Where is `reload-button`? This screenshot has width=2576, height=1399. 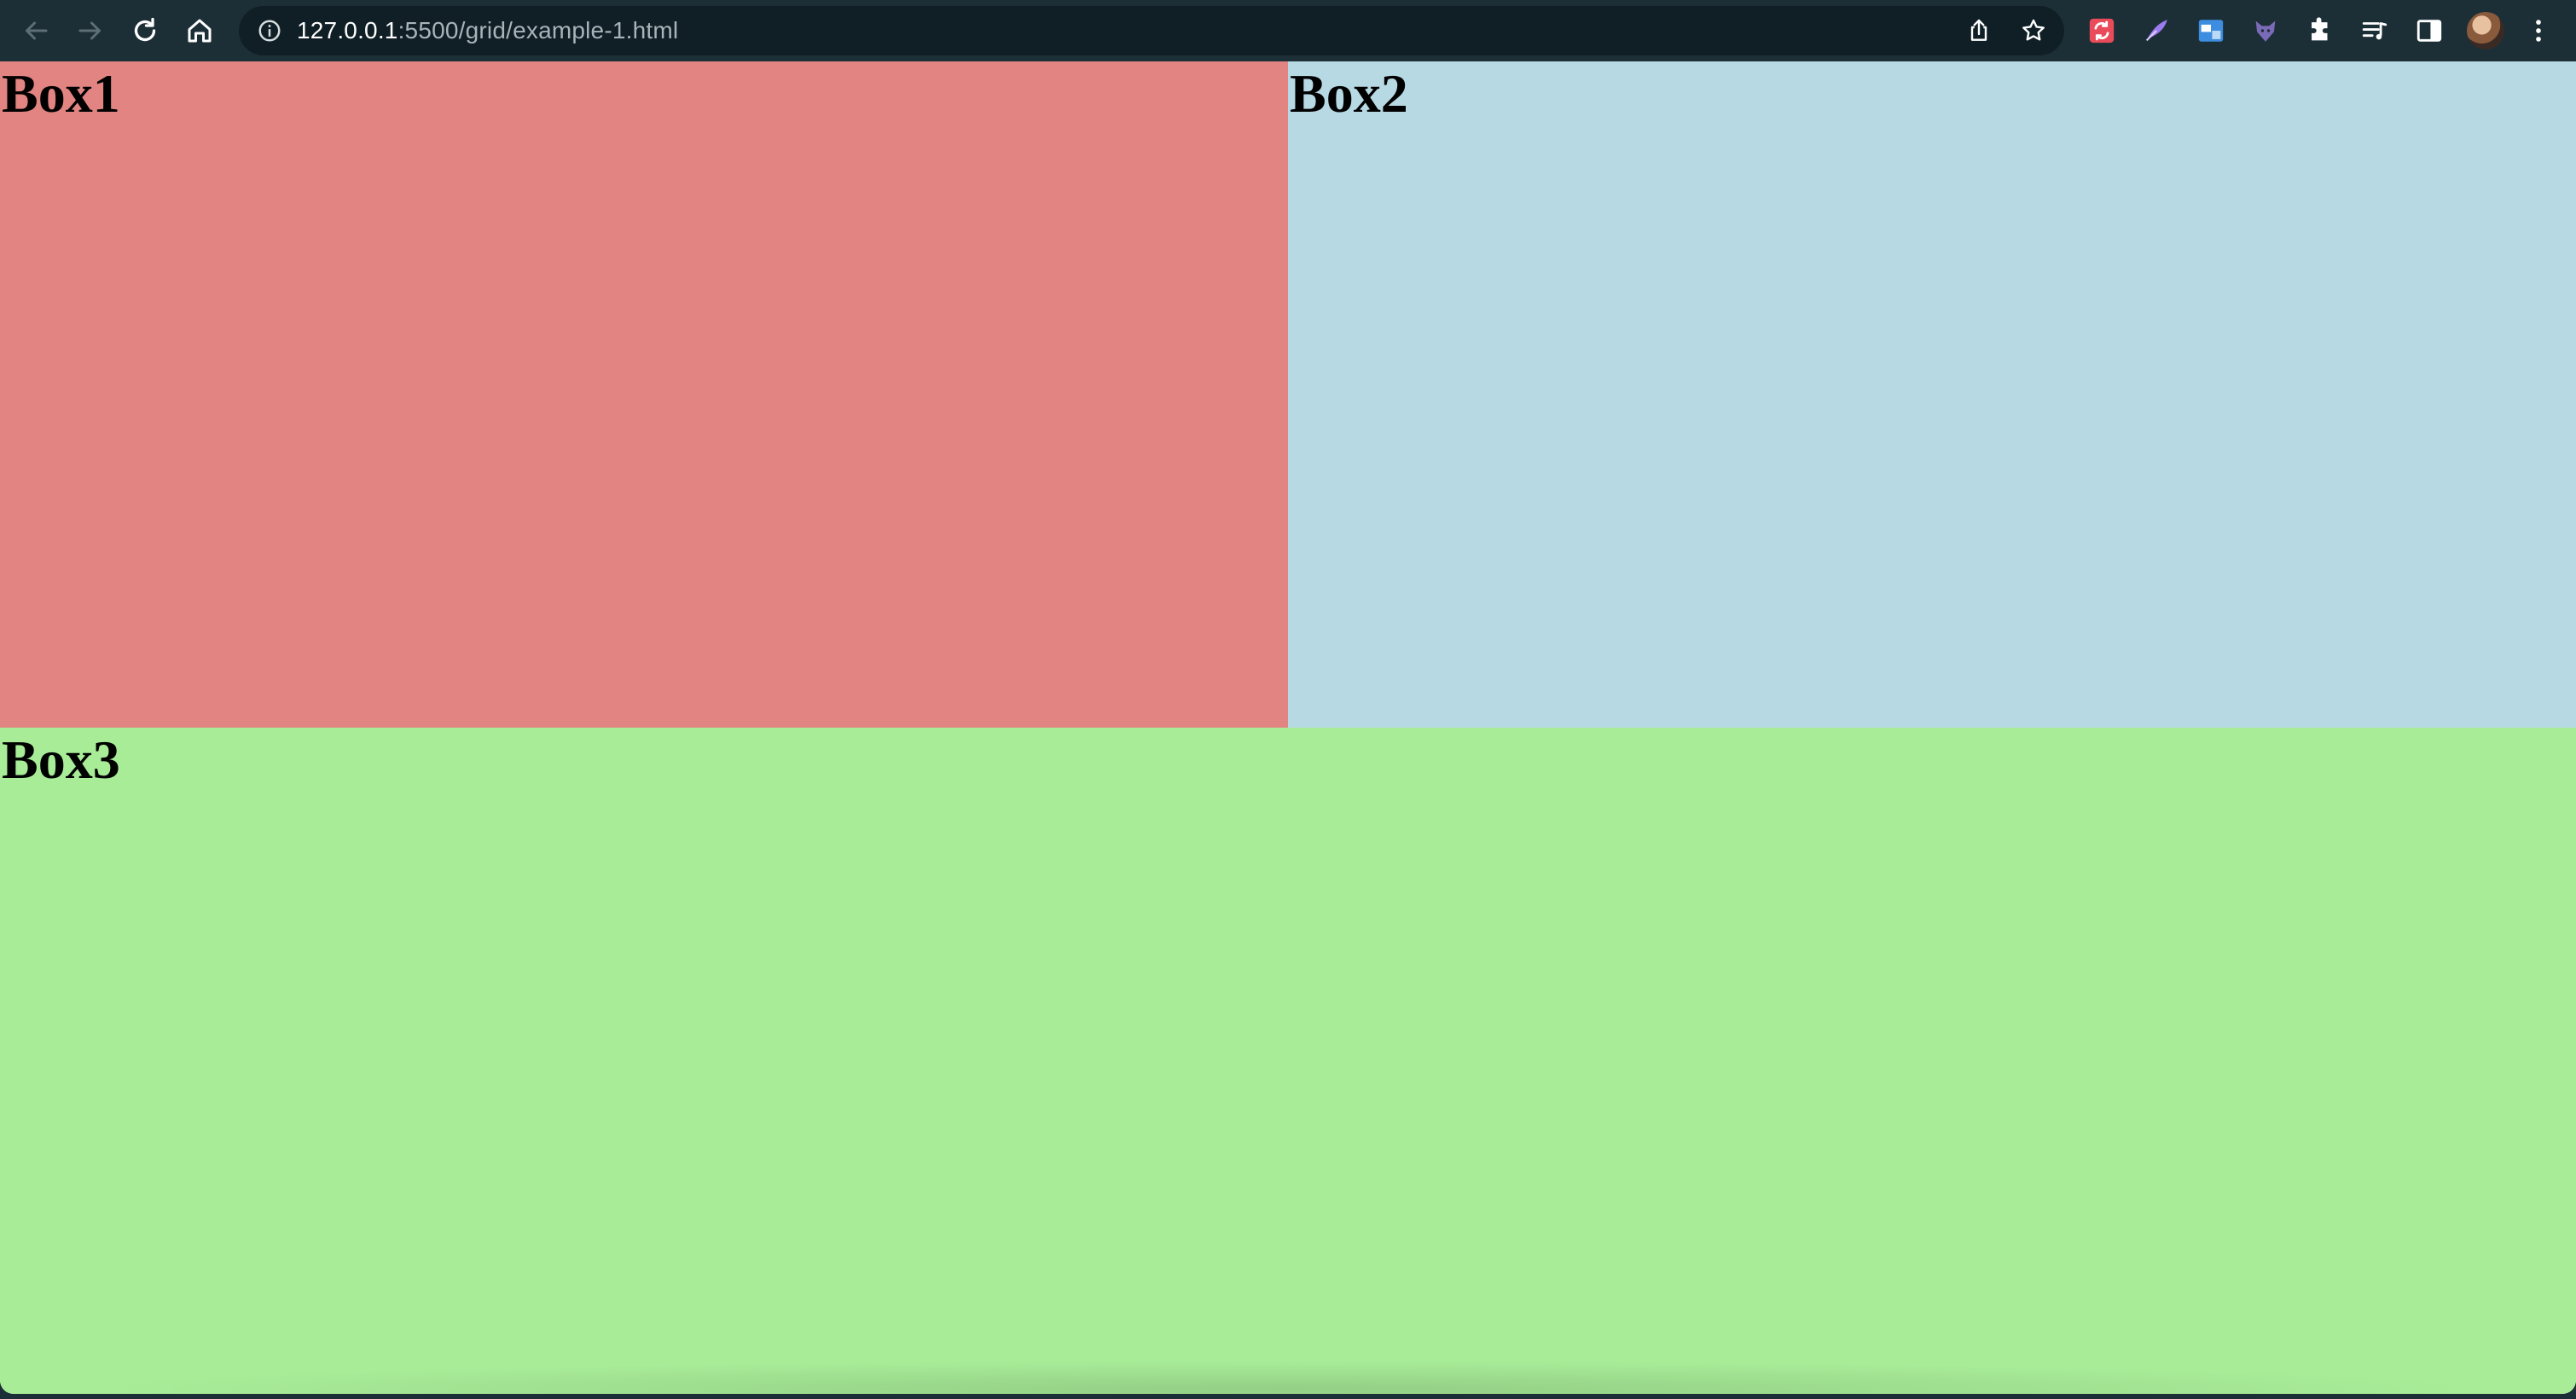 reload-button is located at coordinates (145, 31).